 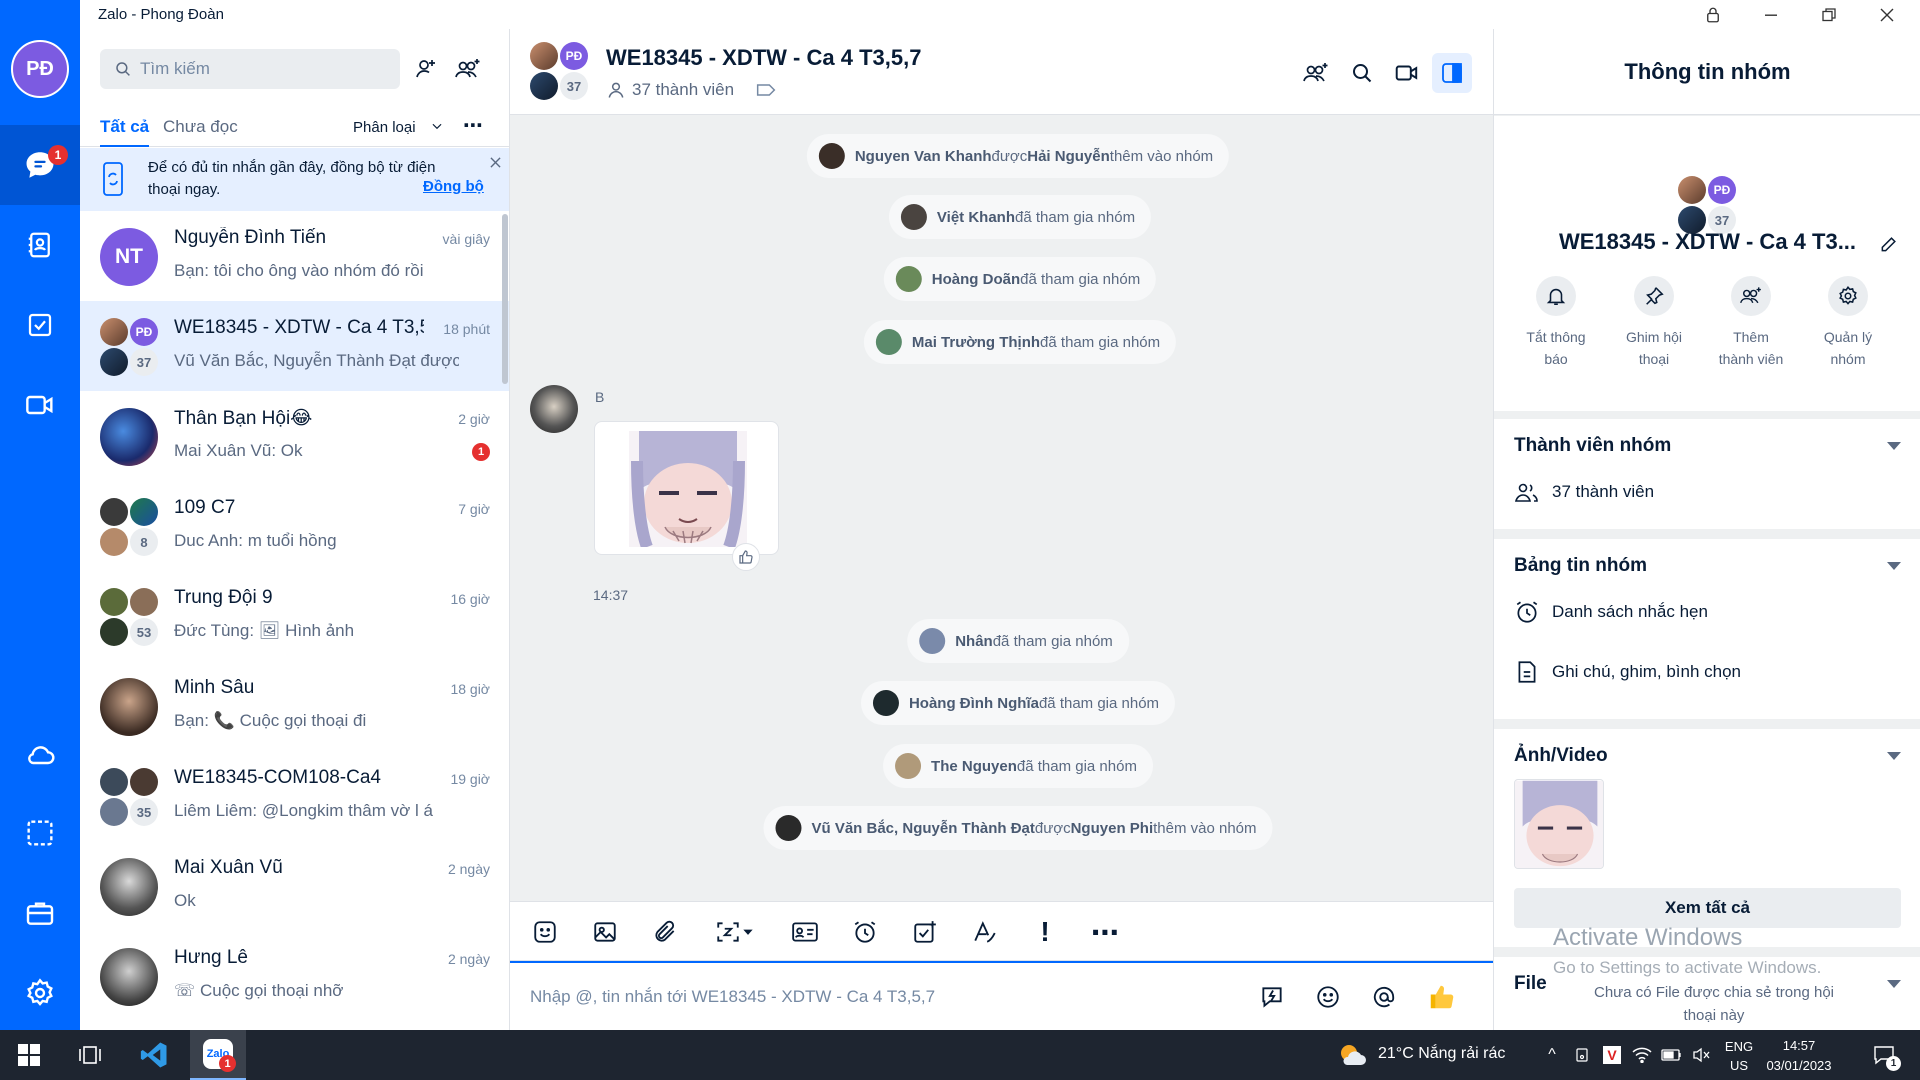 I want to click on tab-unread: Chưa đọc, so click(x=200, y=132).